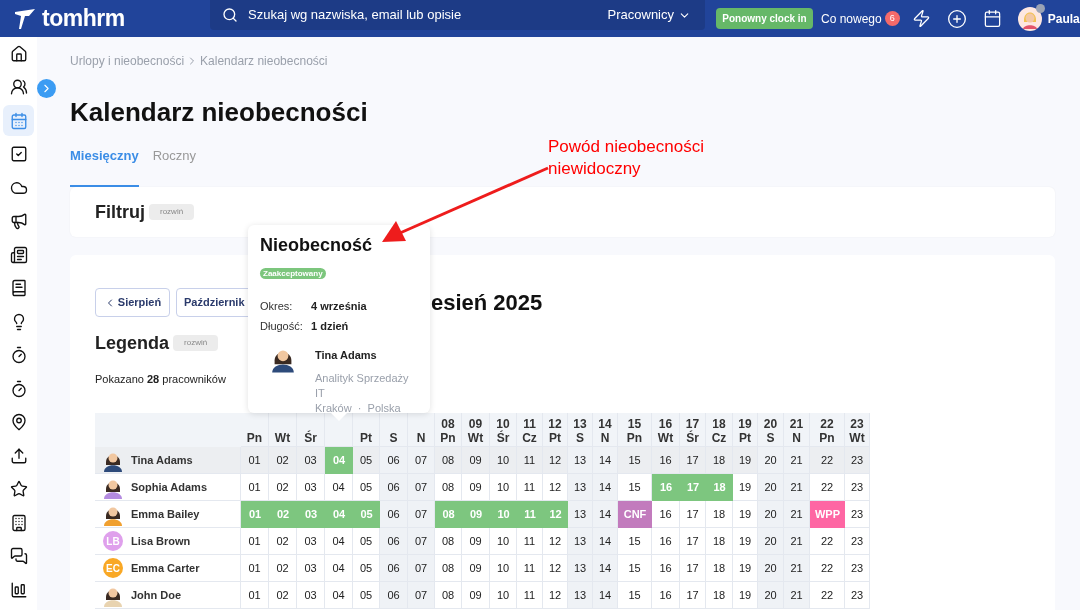 The width and height of the screenshot is (1080, 610). Describe the element at coordinates (46, 88) in the screenshot. I see `sidebar-expand-button` at that location.